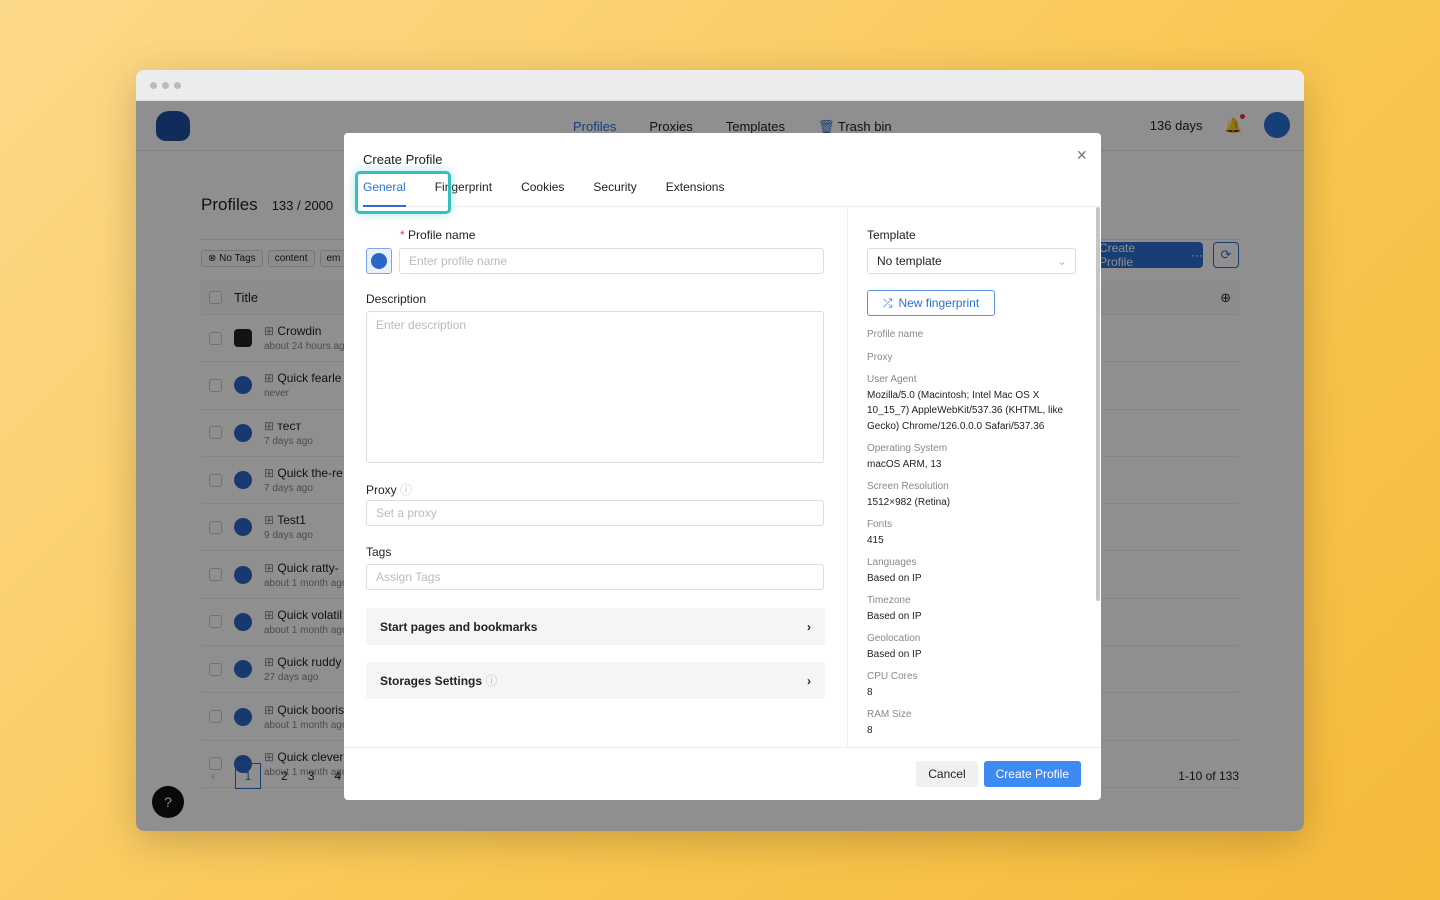  Describe the element at coordinates (1081, 155) in the screenshot. I see `close-icon: ×` at that location.